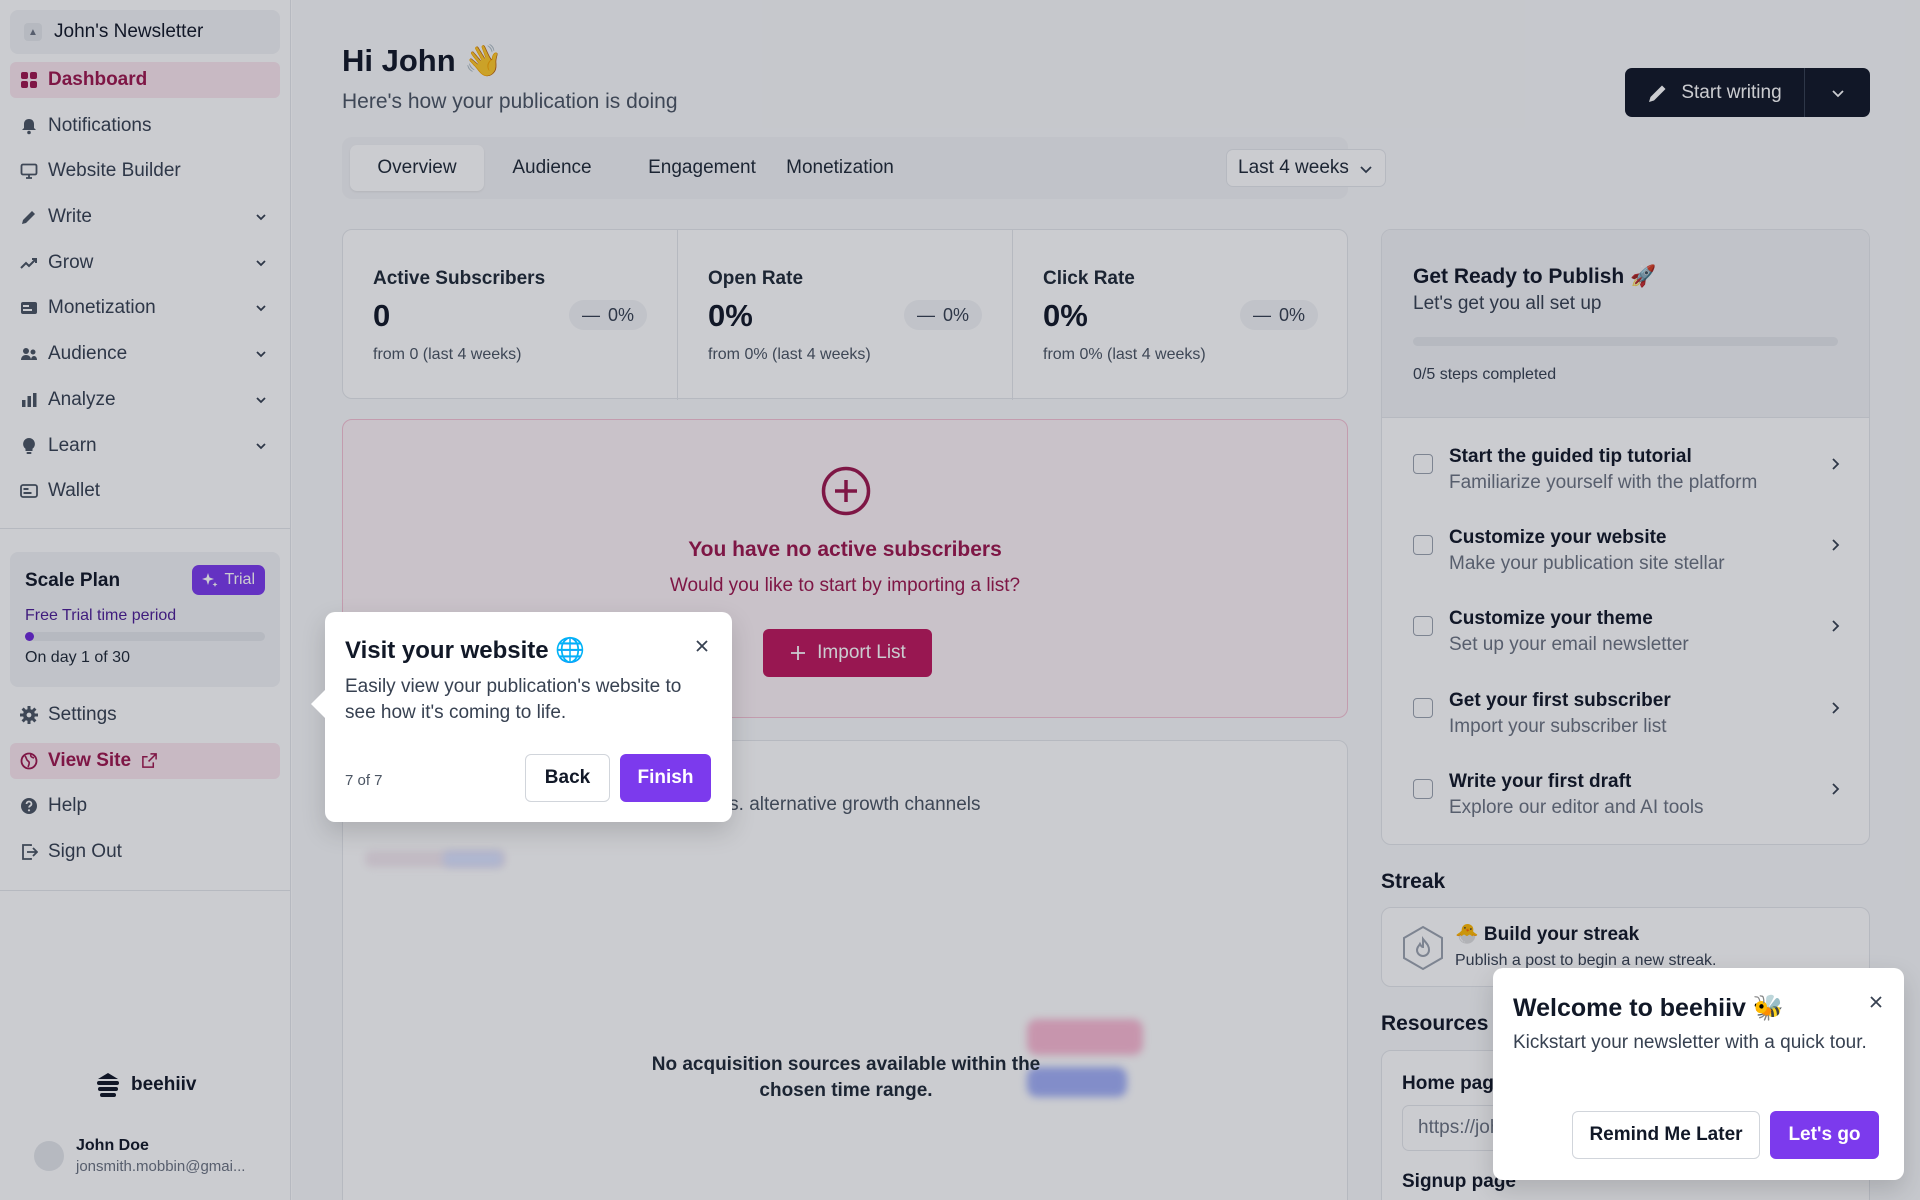 The image size is (1920, 1200). Describe the element at coordinates (364, 780) in the screenshot. I see `tour-step-counter: 7 of 7` at that location.